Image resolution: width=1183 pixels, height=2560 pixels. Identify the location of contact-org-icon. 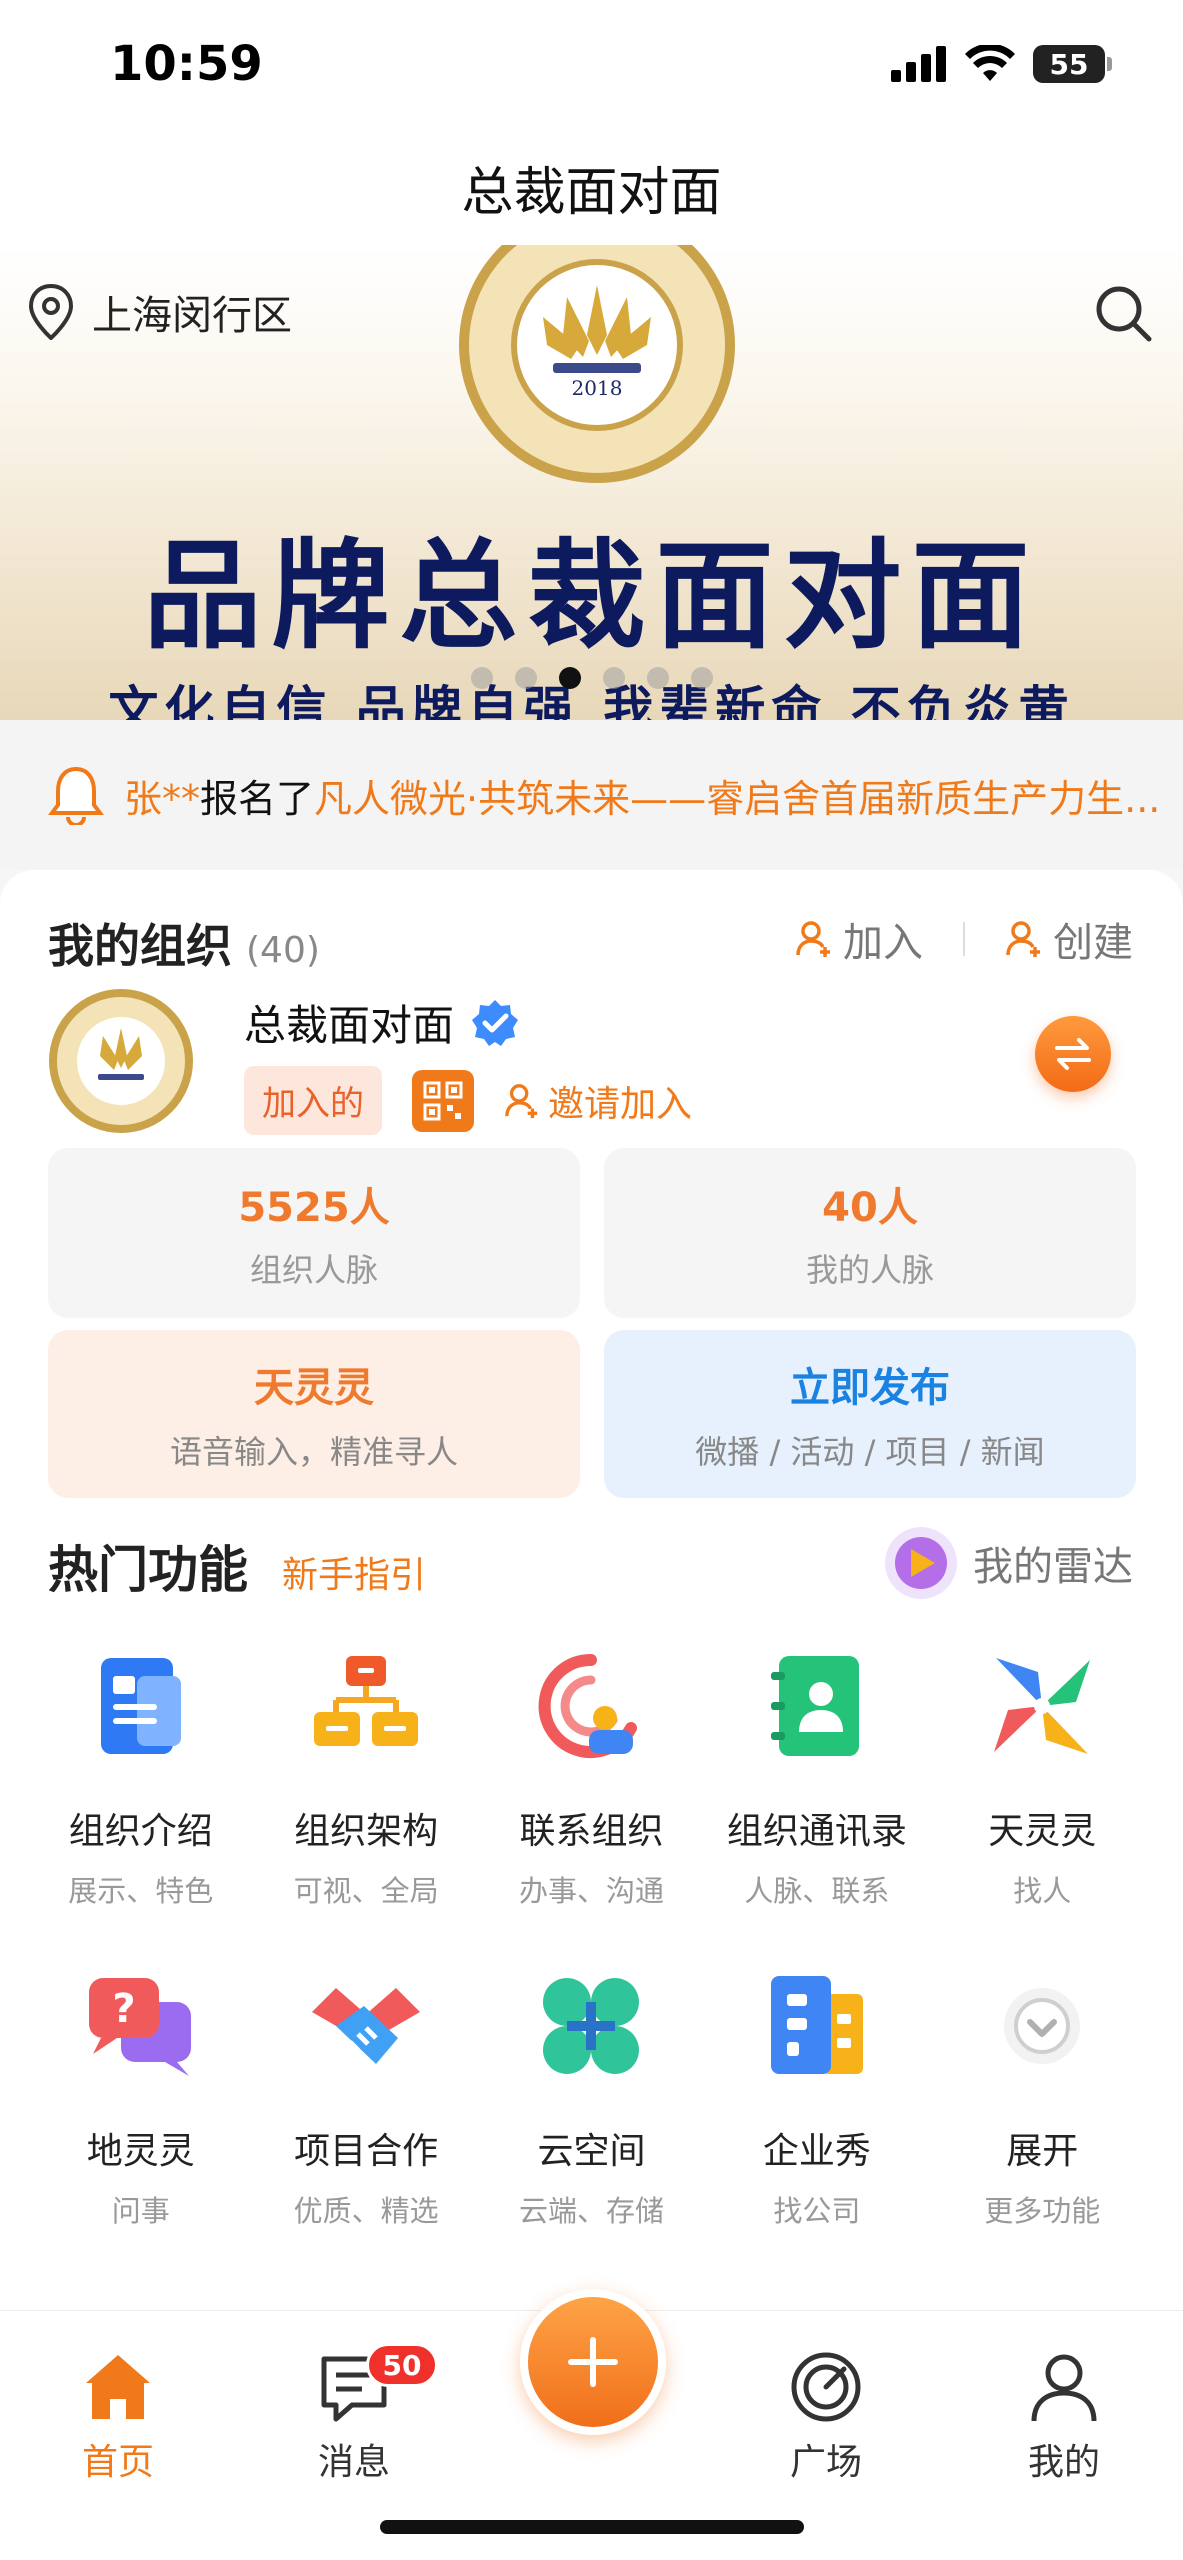
(588, 1705).